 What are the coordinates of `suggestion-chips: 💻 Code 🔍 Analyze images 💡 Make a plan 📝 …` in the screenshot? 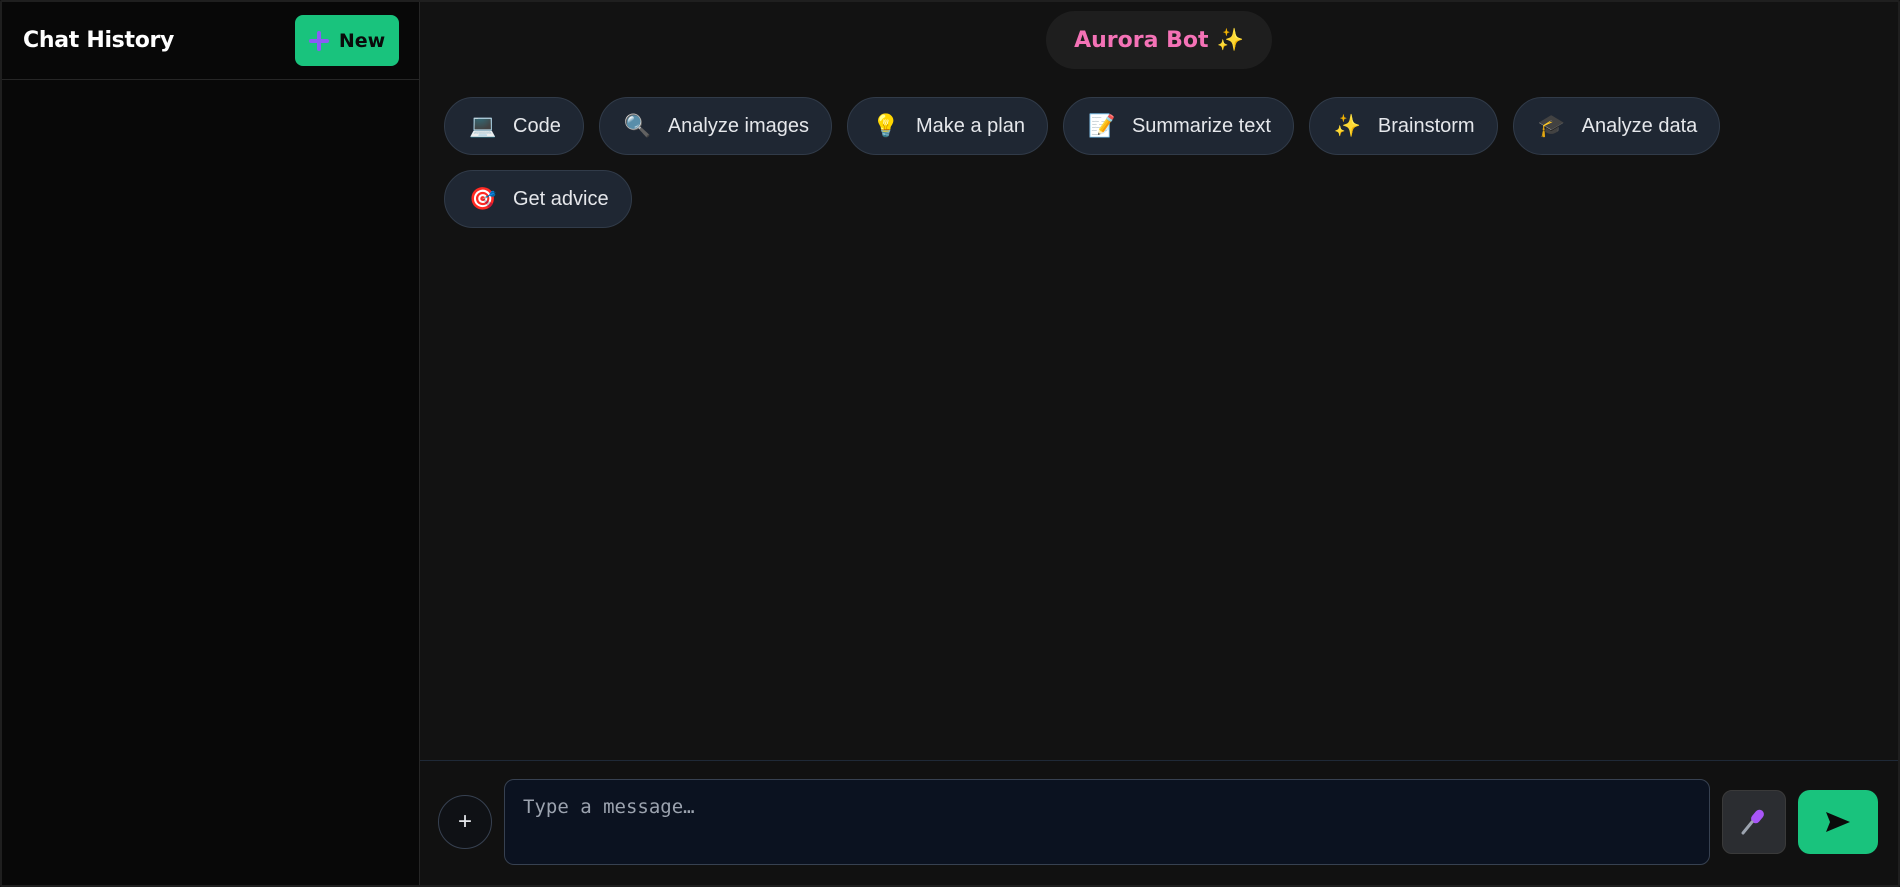 It's located at (1090, 155).